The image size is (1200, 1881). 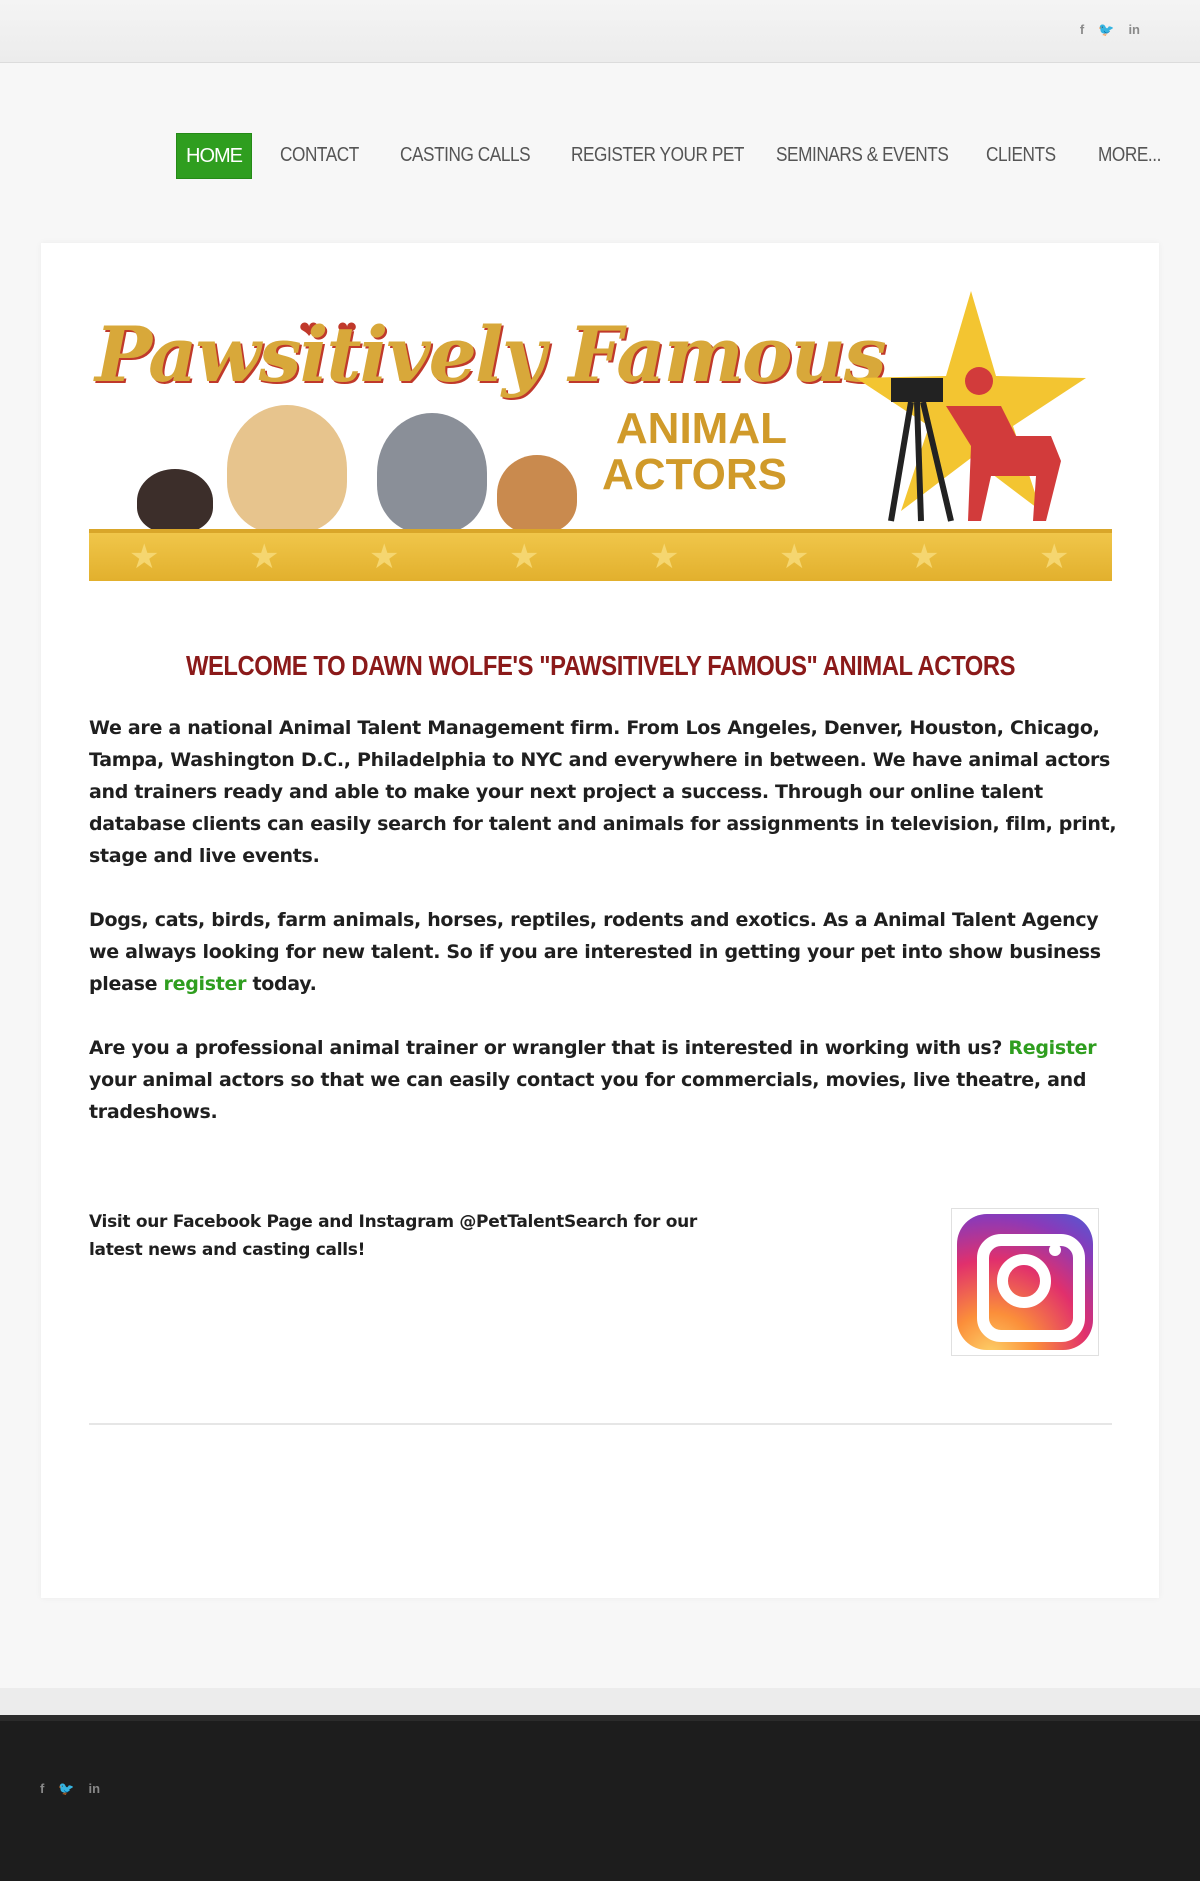 I want to click on nav-casting-calls: CASTING CALLS, so click(x=465, y=155).